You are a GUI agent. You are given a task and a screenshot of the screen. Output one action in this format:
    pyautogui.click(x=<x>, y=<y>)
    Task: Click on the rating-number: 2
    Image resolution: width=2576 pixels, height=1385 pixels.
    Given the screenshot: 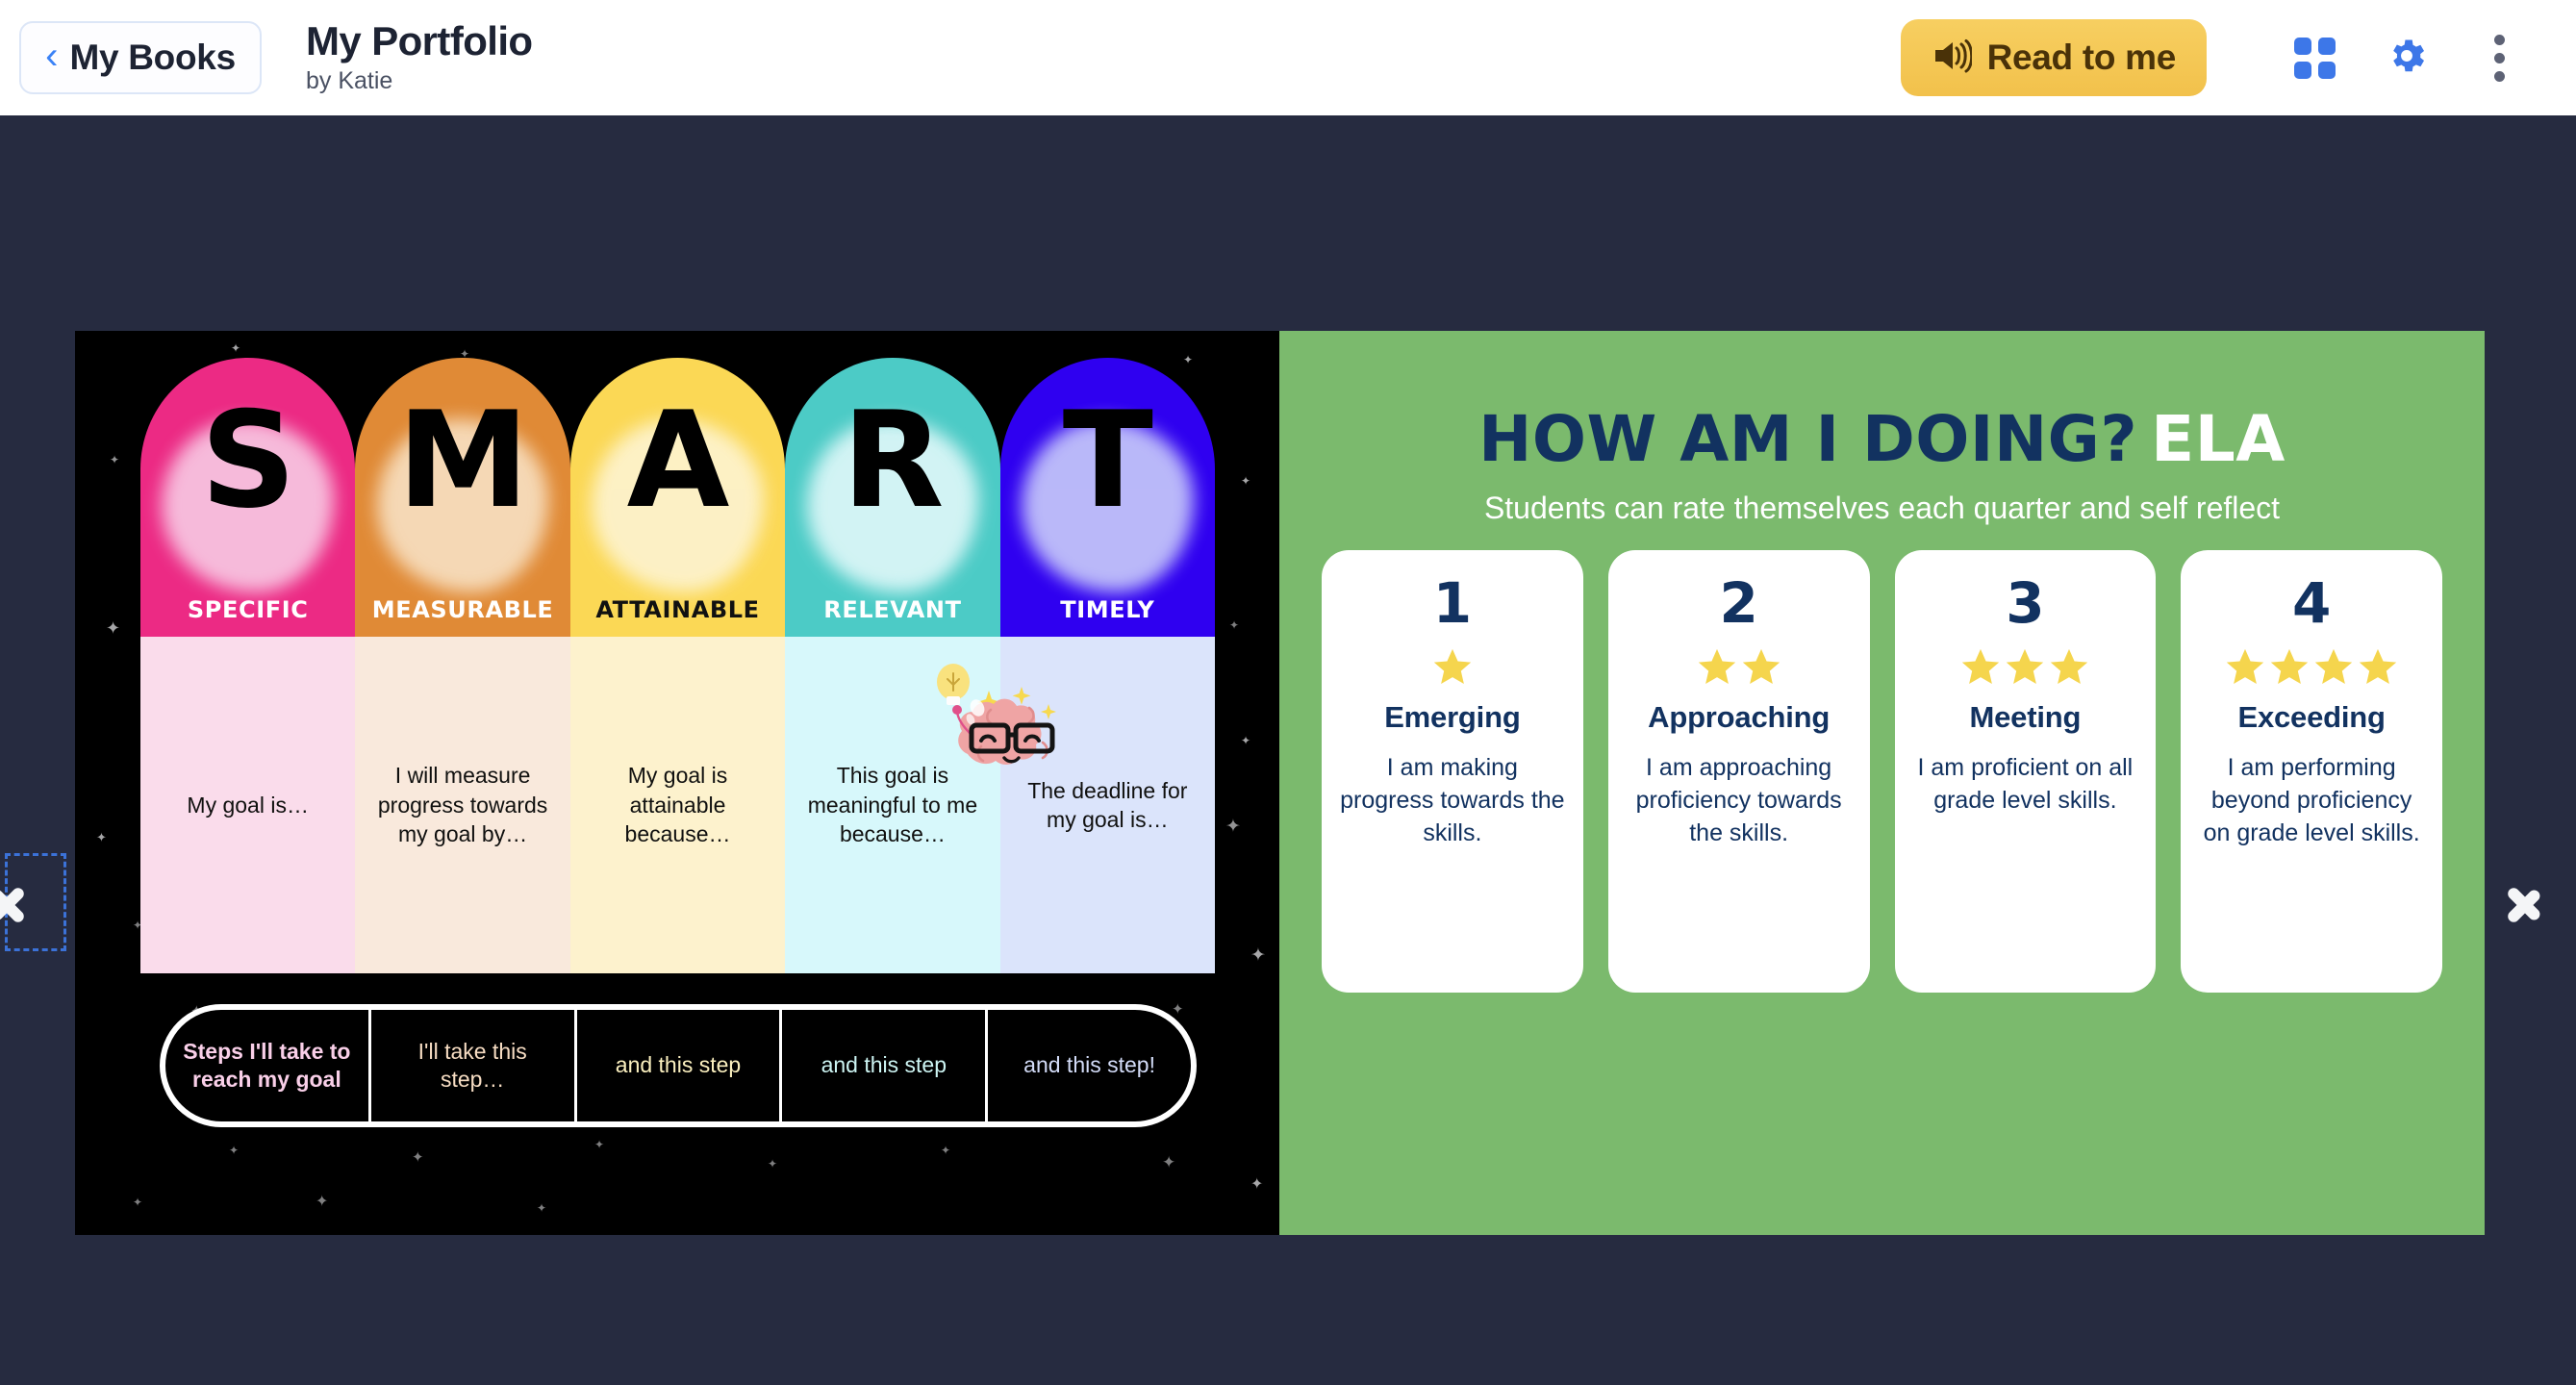 What is the action you would take?
    pyautogui.click(x=1738, y=603)
    